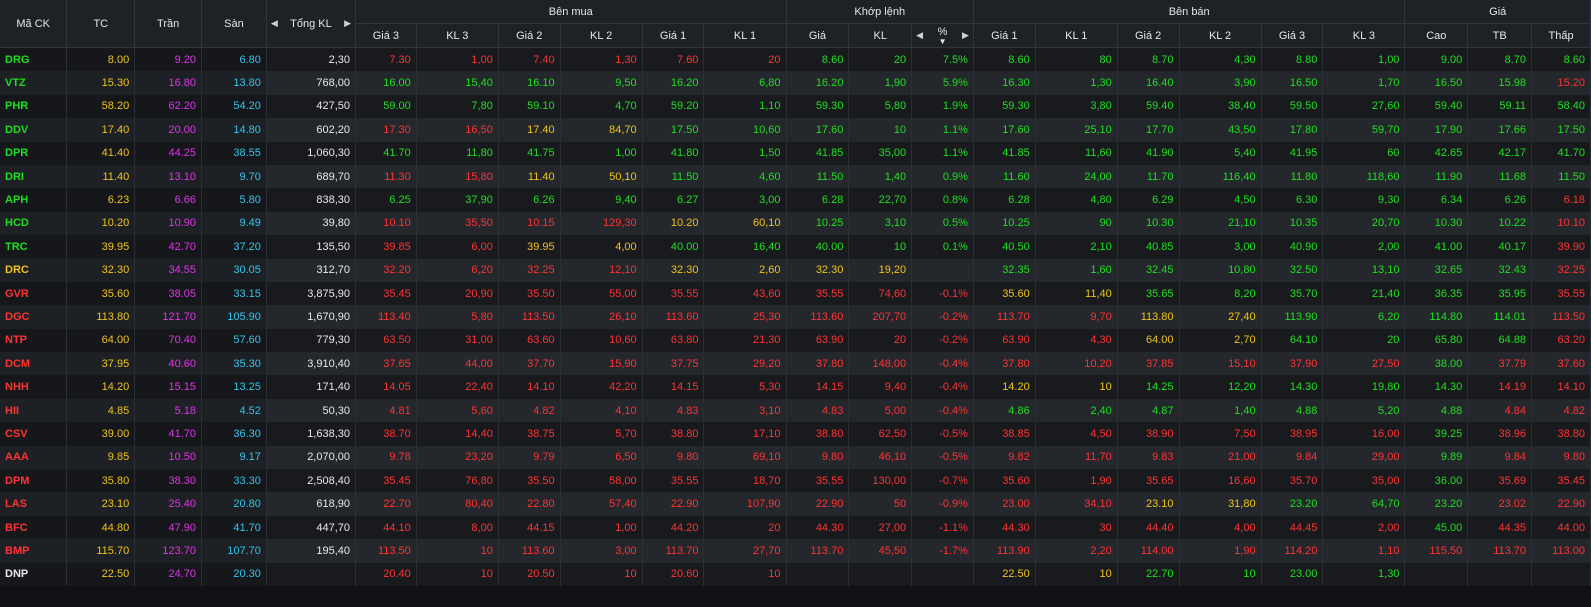  Describe the element at coordinates (1364, 457) in the screenshot. I see `ask-volume-cell: 29,00` at that location.